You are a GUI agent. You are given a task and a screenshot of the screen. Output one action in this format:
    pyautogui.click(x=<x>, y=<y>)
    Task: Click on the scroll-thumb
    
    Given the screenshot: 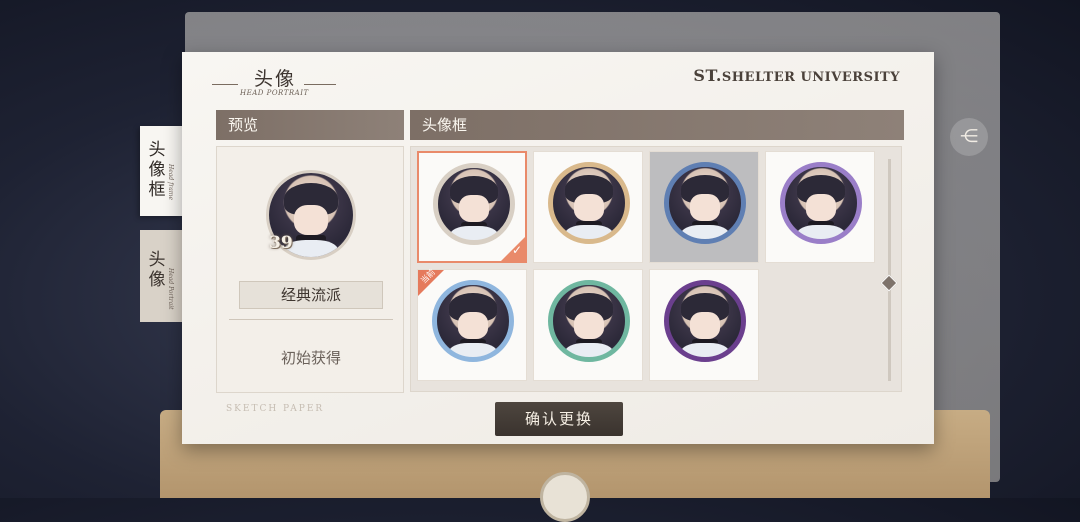 What is the action you would take?
    pyautogui.click(x=889, y=283)
    